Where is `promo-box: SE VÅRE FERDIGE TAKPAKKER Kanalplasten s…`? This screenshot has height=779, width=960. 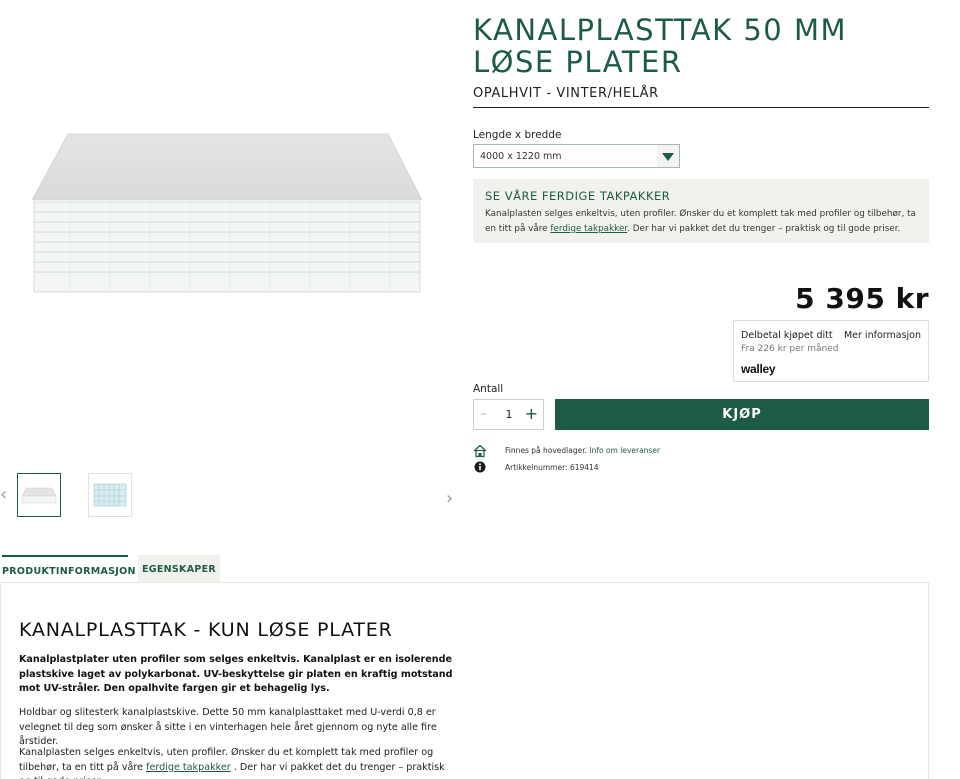 promo-box: SE VÅRE FERDIGE TAKPAKKER Kanalplasten s… is located at coordinates (701, 211).